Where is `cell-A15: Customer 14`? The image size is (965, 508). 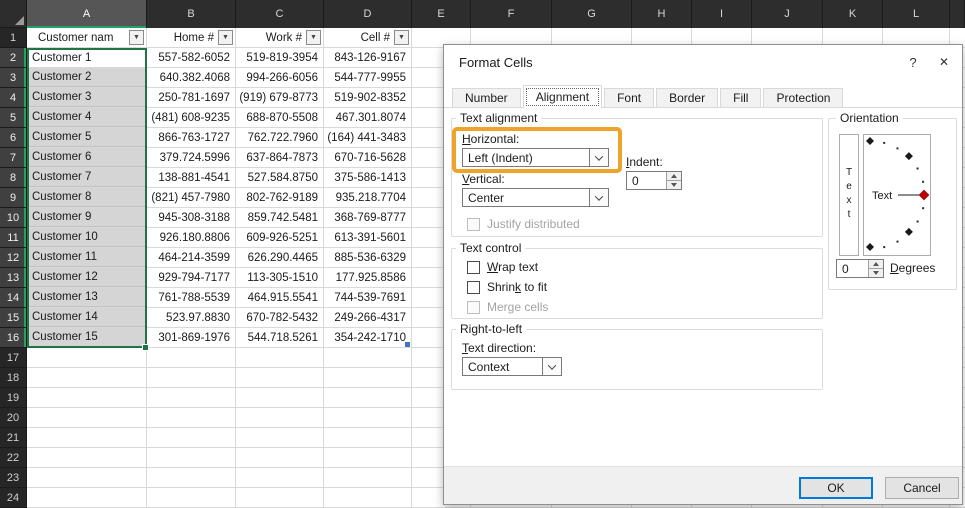
cell-A15: Customer 14 is located at coordinates (87, 317).